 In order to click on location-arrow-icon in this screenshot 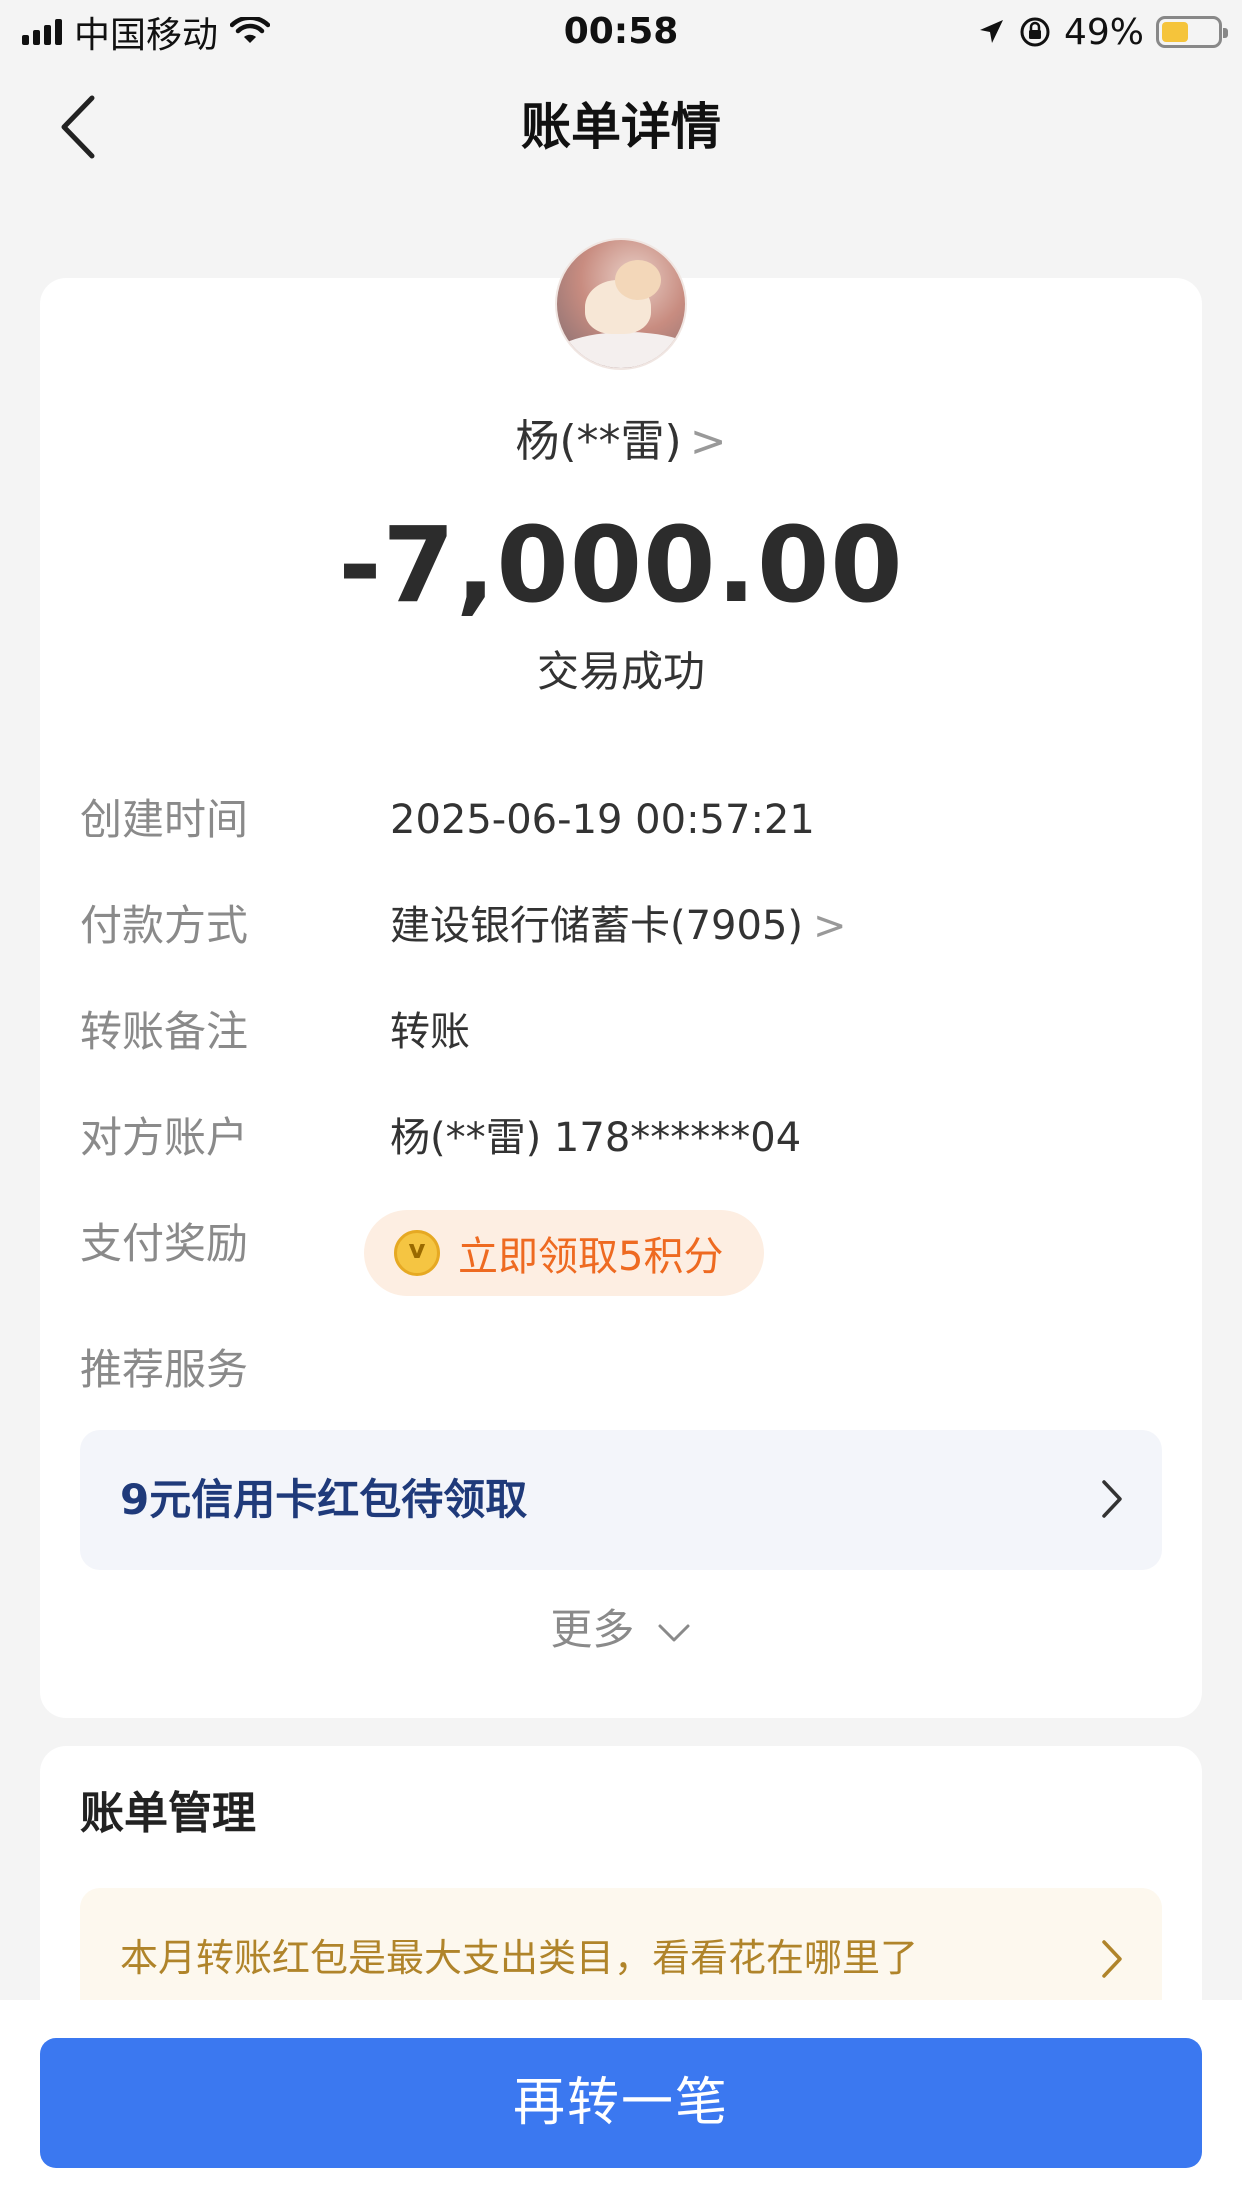, I will do `click(991, 31)`.